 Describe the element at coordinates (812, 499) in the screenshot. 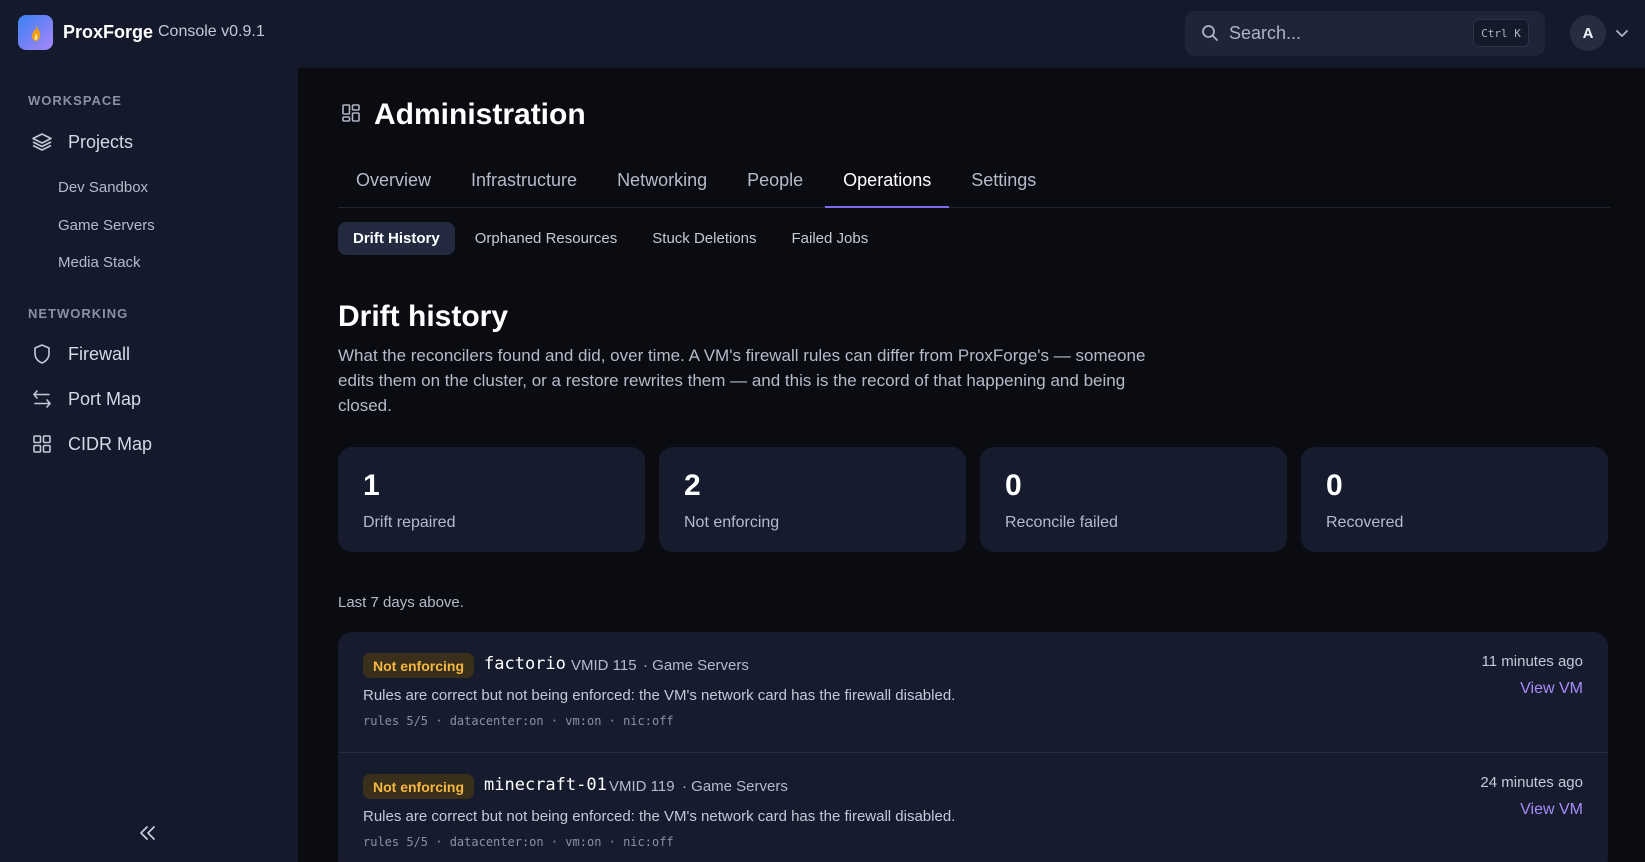

I see `stat-card-not-enforcing: 2 Not enforcing` at that location.